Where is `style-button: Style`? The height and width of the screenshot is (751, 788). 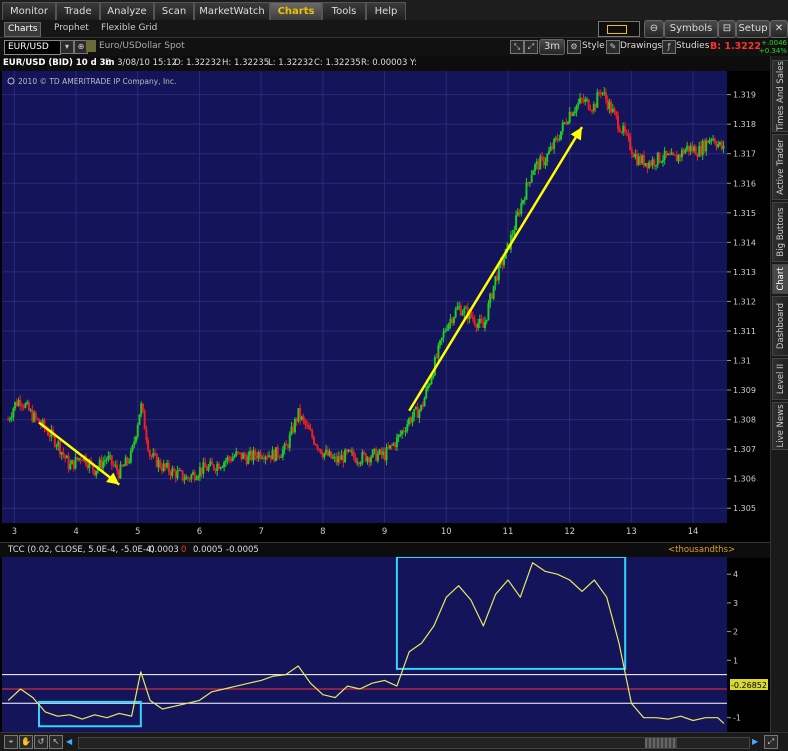 style-button: Style is located at coordinates (593, 46).